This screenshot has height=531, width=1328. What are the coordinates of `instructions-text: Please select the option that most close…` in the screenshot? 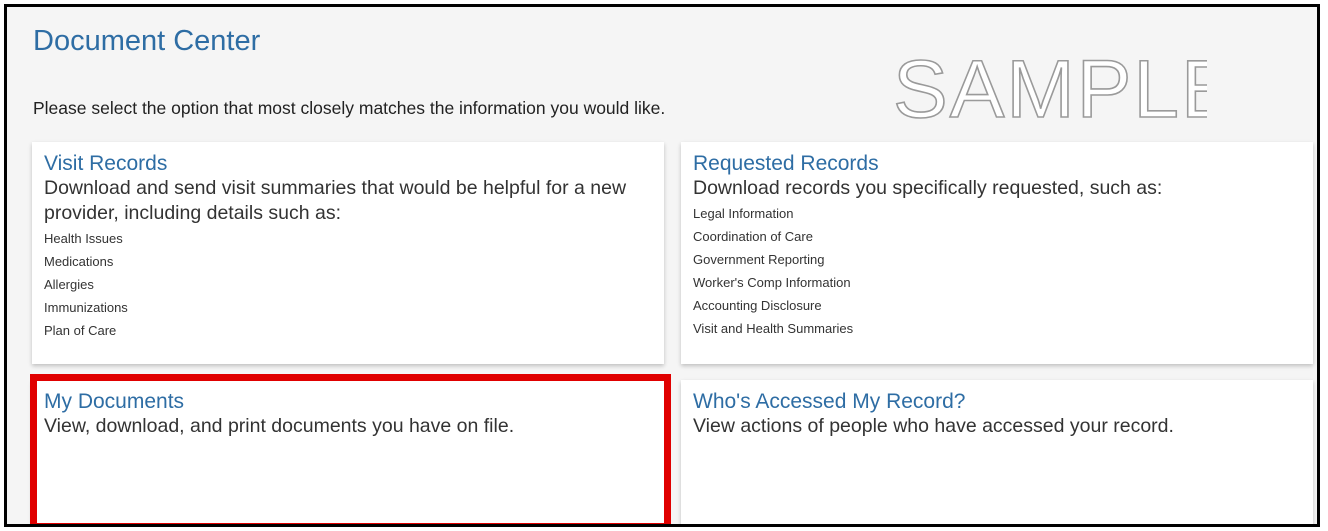 It's located at (349, 108).